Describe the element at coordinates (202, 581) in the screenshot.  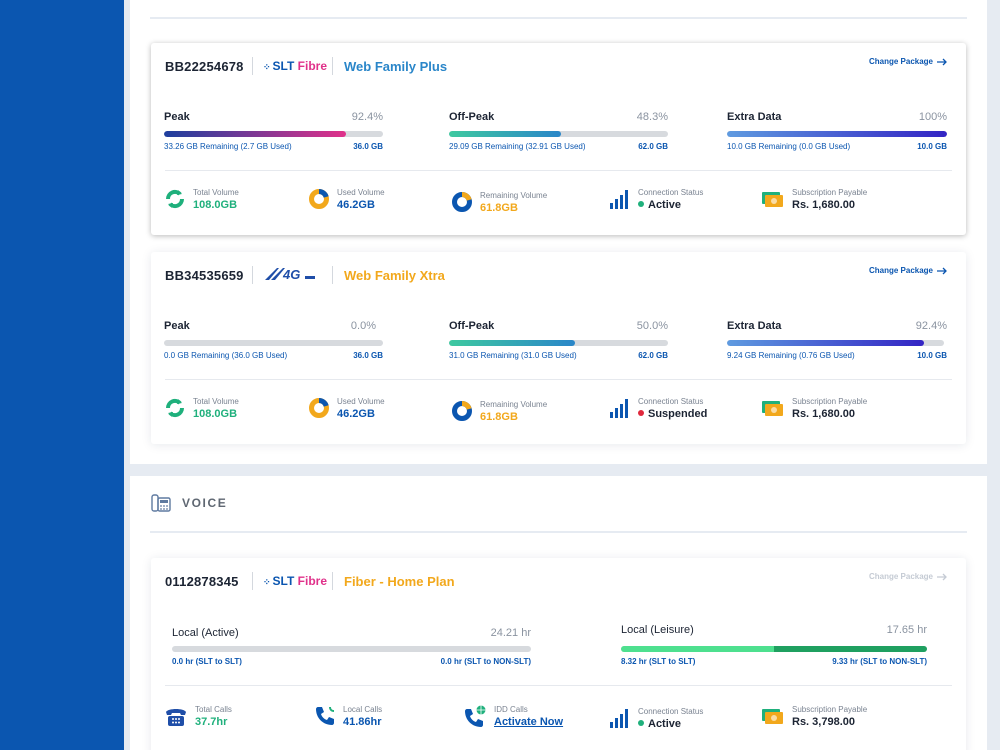
I see `account-id: 0112878345` at that location.